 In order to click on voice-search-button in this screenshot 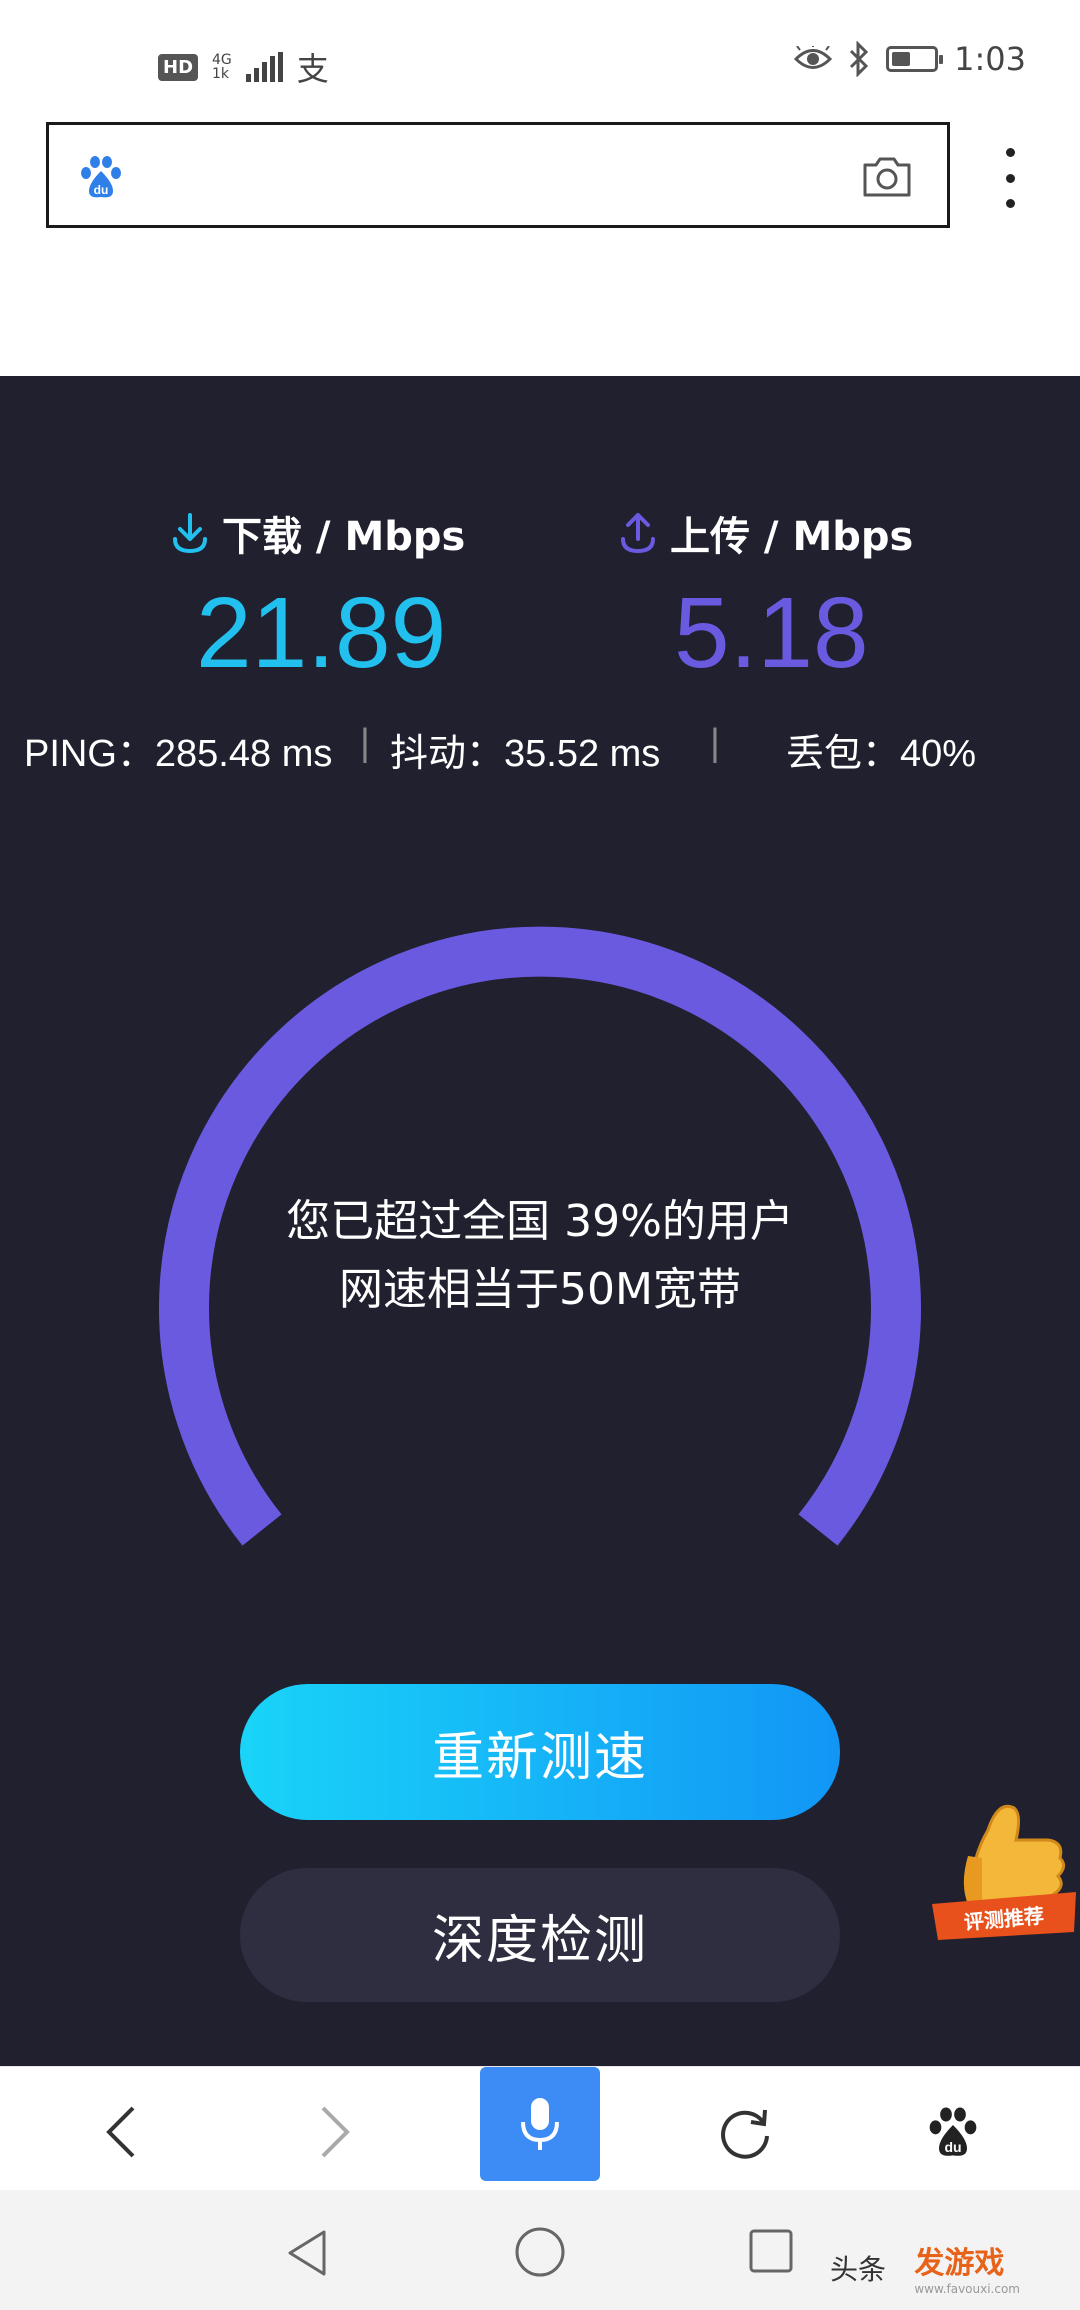, I will do `click(540, 2124)`.